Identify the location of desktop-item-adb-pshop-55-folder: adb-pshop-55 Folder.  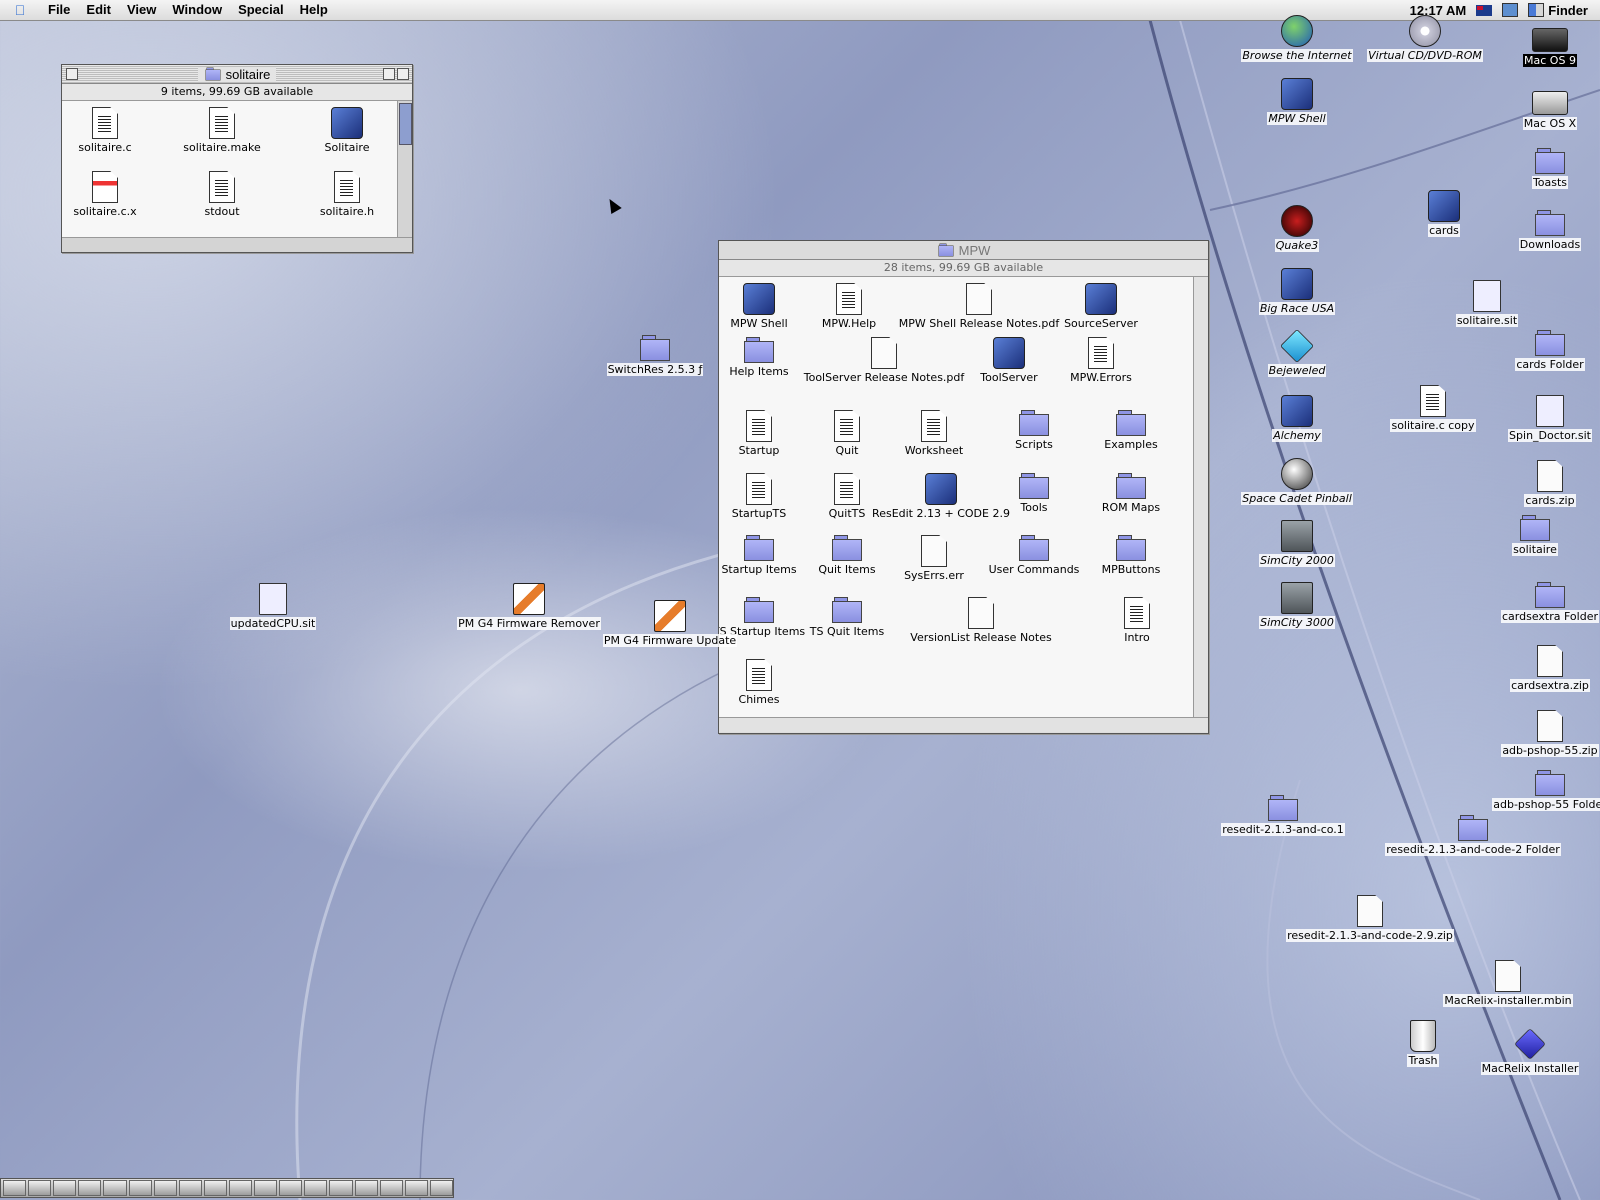
(1546, 790).